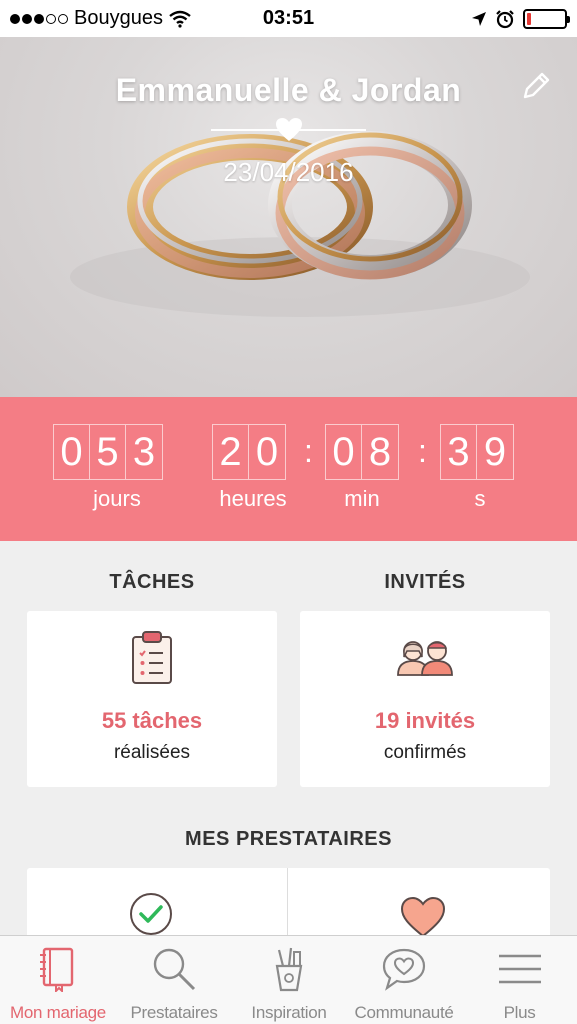 This screenshot has width=577, height=1024. What do you see at coordinates (152, 699) in the screenshot?
I see `tasks-card: 55 tâches réalisées` at bounding box center [152, 699].